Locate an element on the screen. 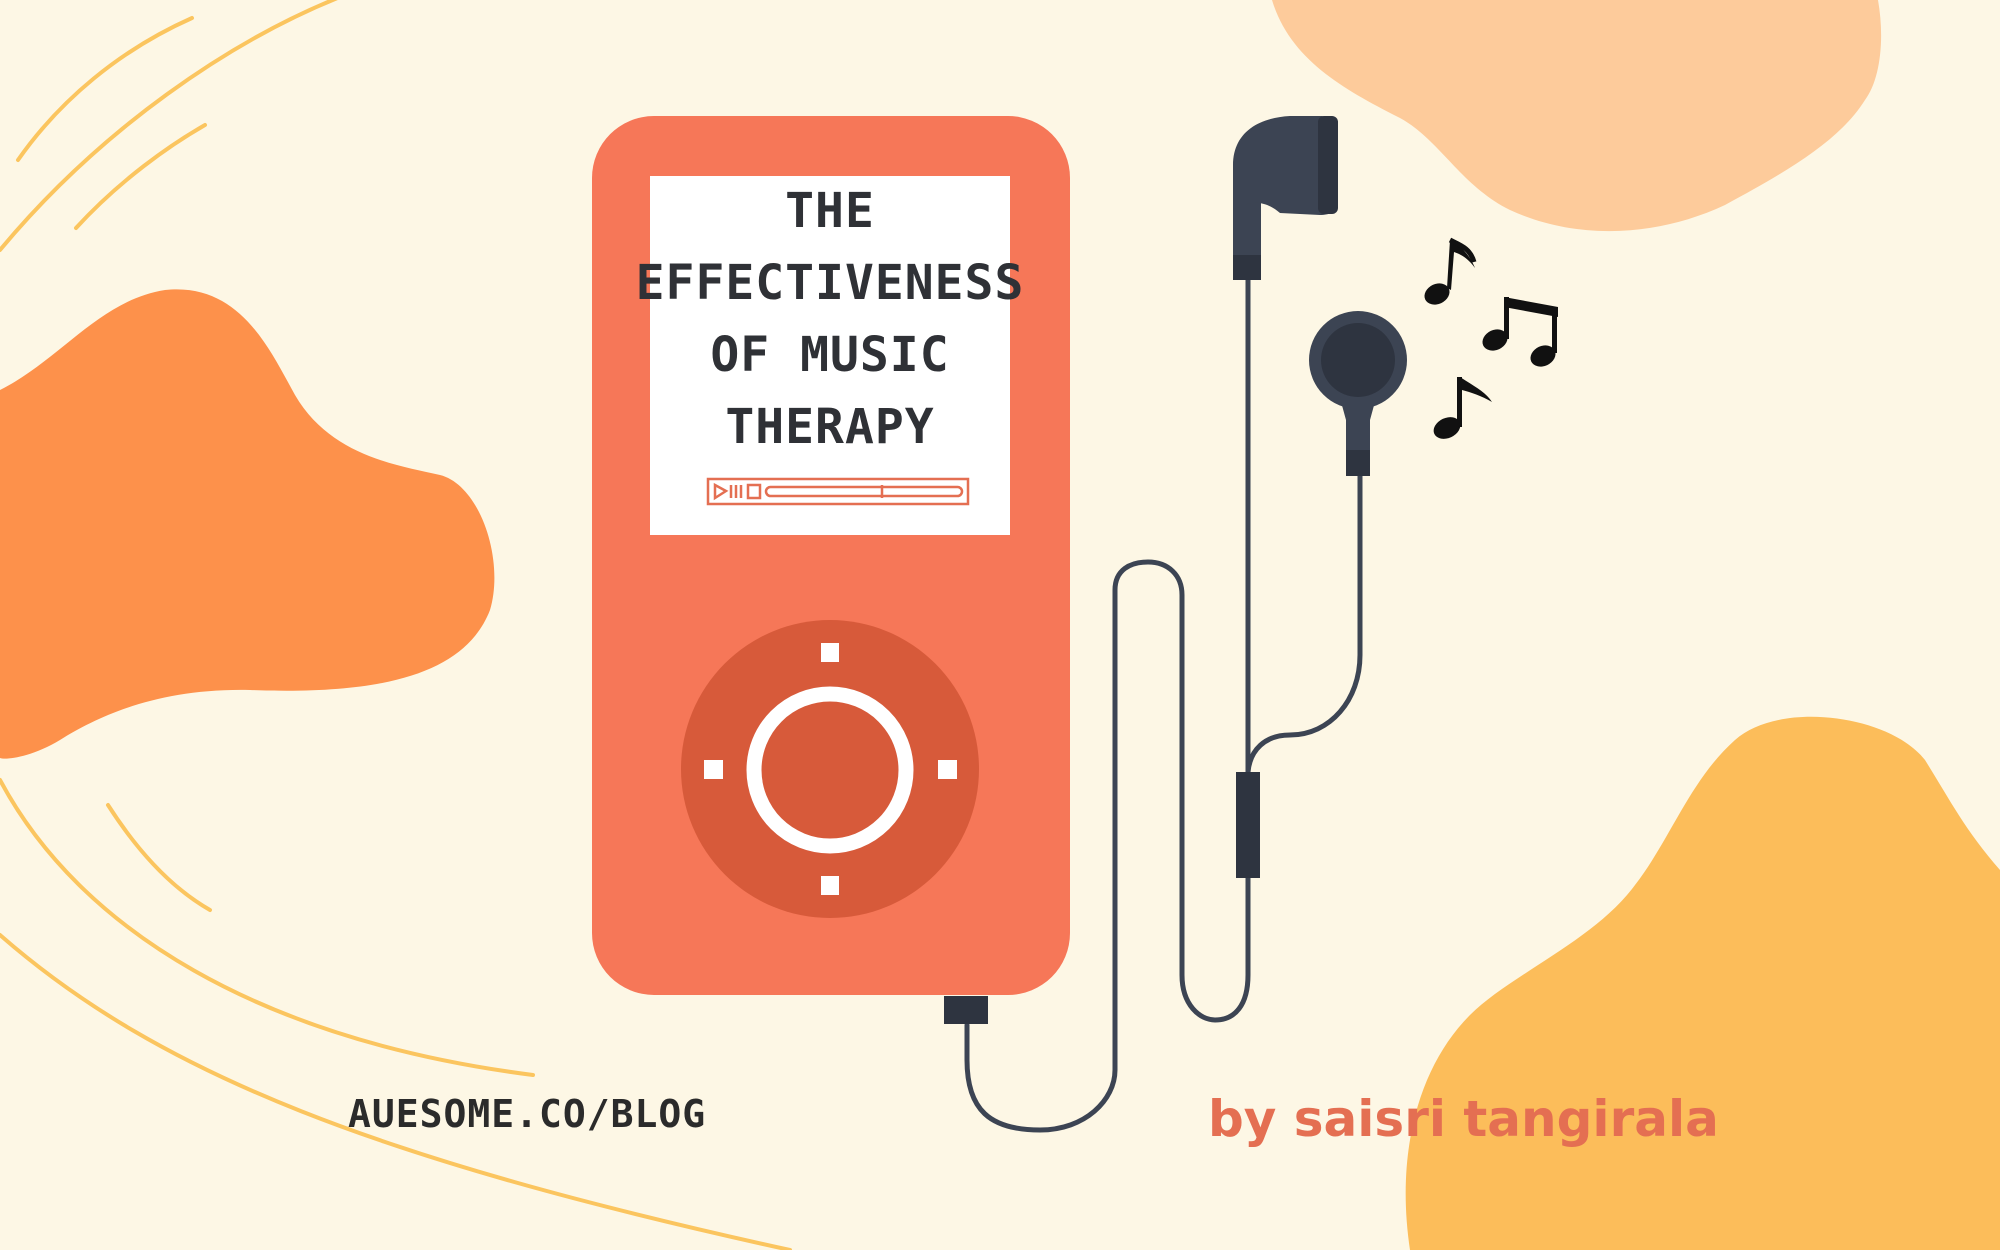 This screenshot has width=2000, height=1250. cable-remote is located at coordinates (1248, 825).